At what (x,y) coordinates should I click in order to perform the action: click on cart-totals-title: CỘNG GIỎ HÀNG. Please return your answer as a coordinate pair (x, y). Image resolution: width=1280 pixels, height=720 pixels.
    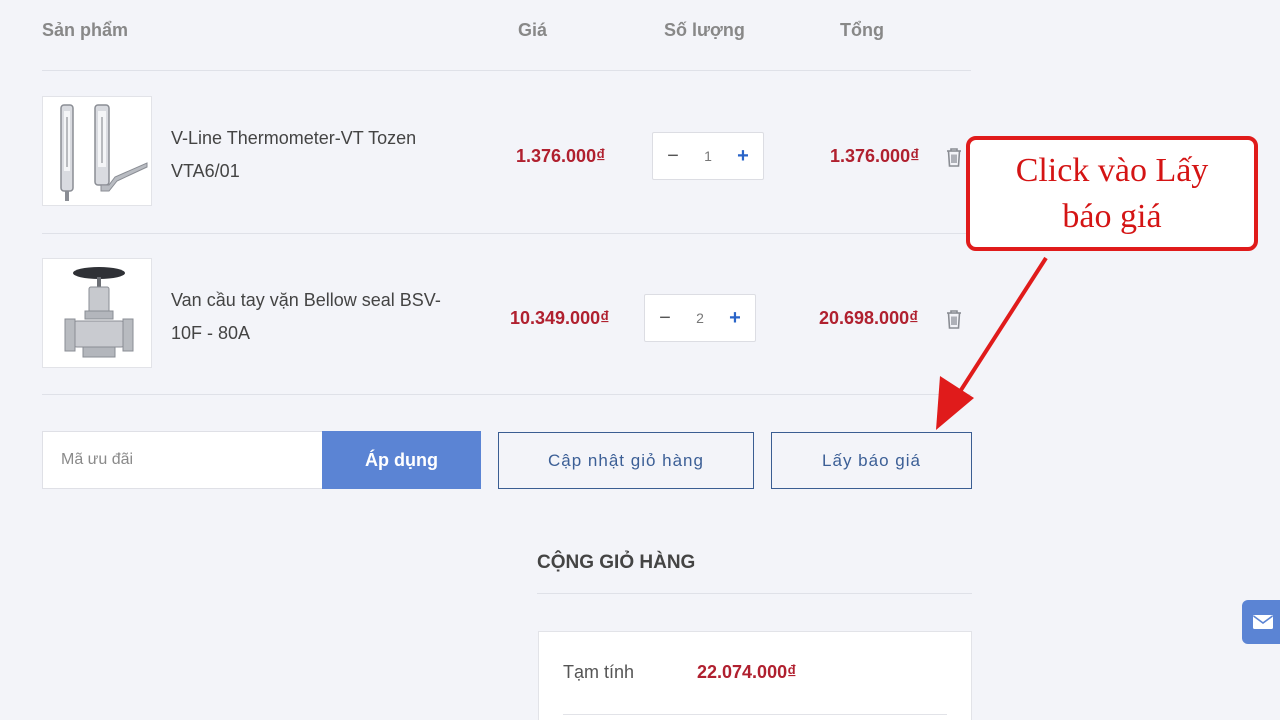
    Looking at the image, I should click on (616, 562).